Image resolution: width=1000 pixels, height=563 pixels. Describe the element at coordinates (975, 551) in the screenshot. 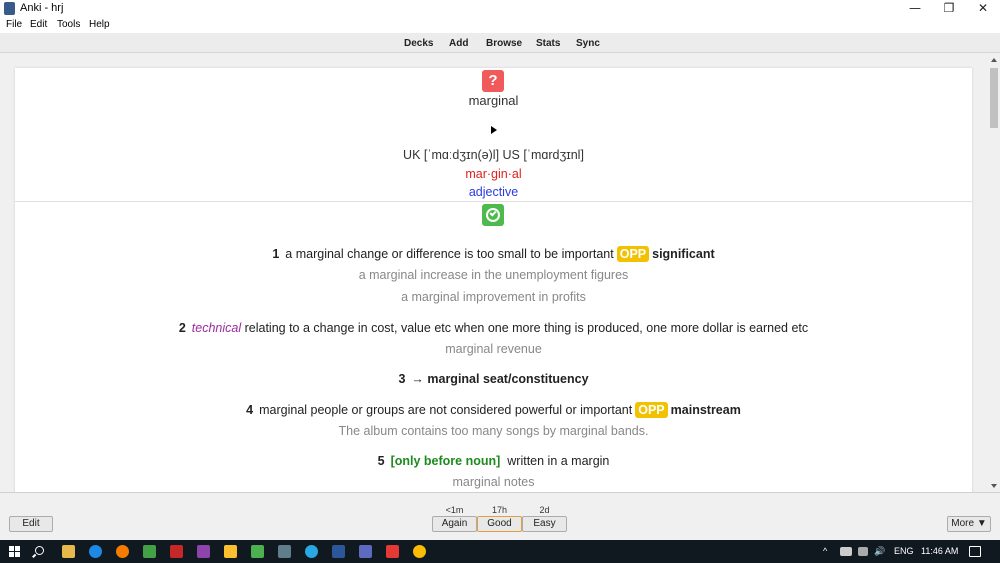

I see `notification-icon` at that location.